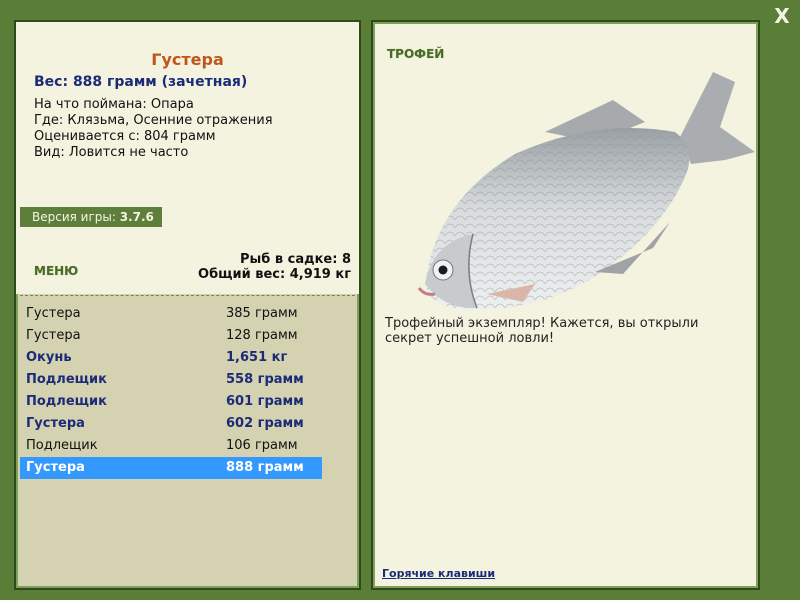 This screenshot has height=600, width=800. Describe the element at coordinates (111, 152) in the screenshot. I see `fish-rarity: Вид: Ловится не часто` at that location.